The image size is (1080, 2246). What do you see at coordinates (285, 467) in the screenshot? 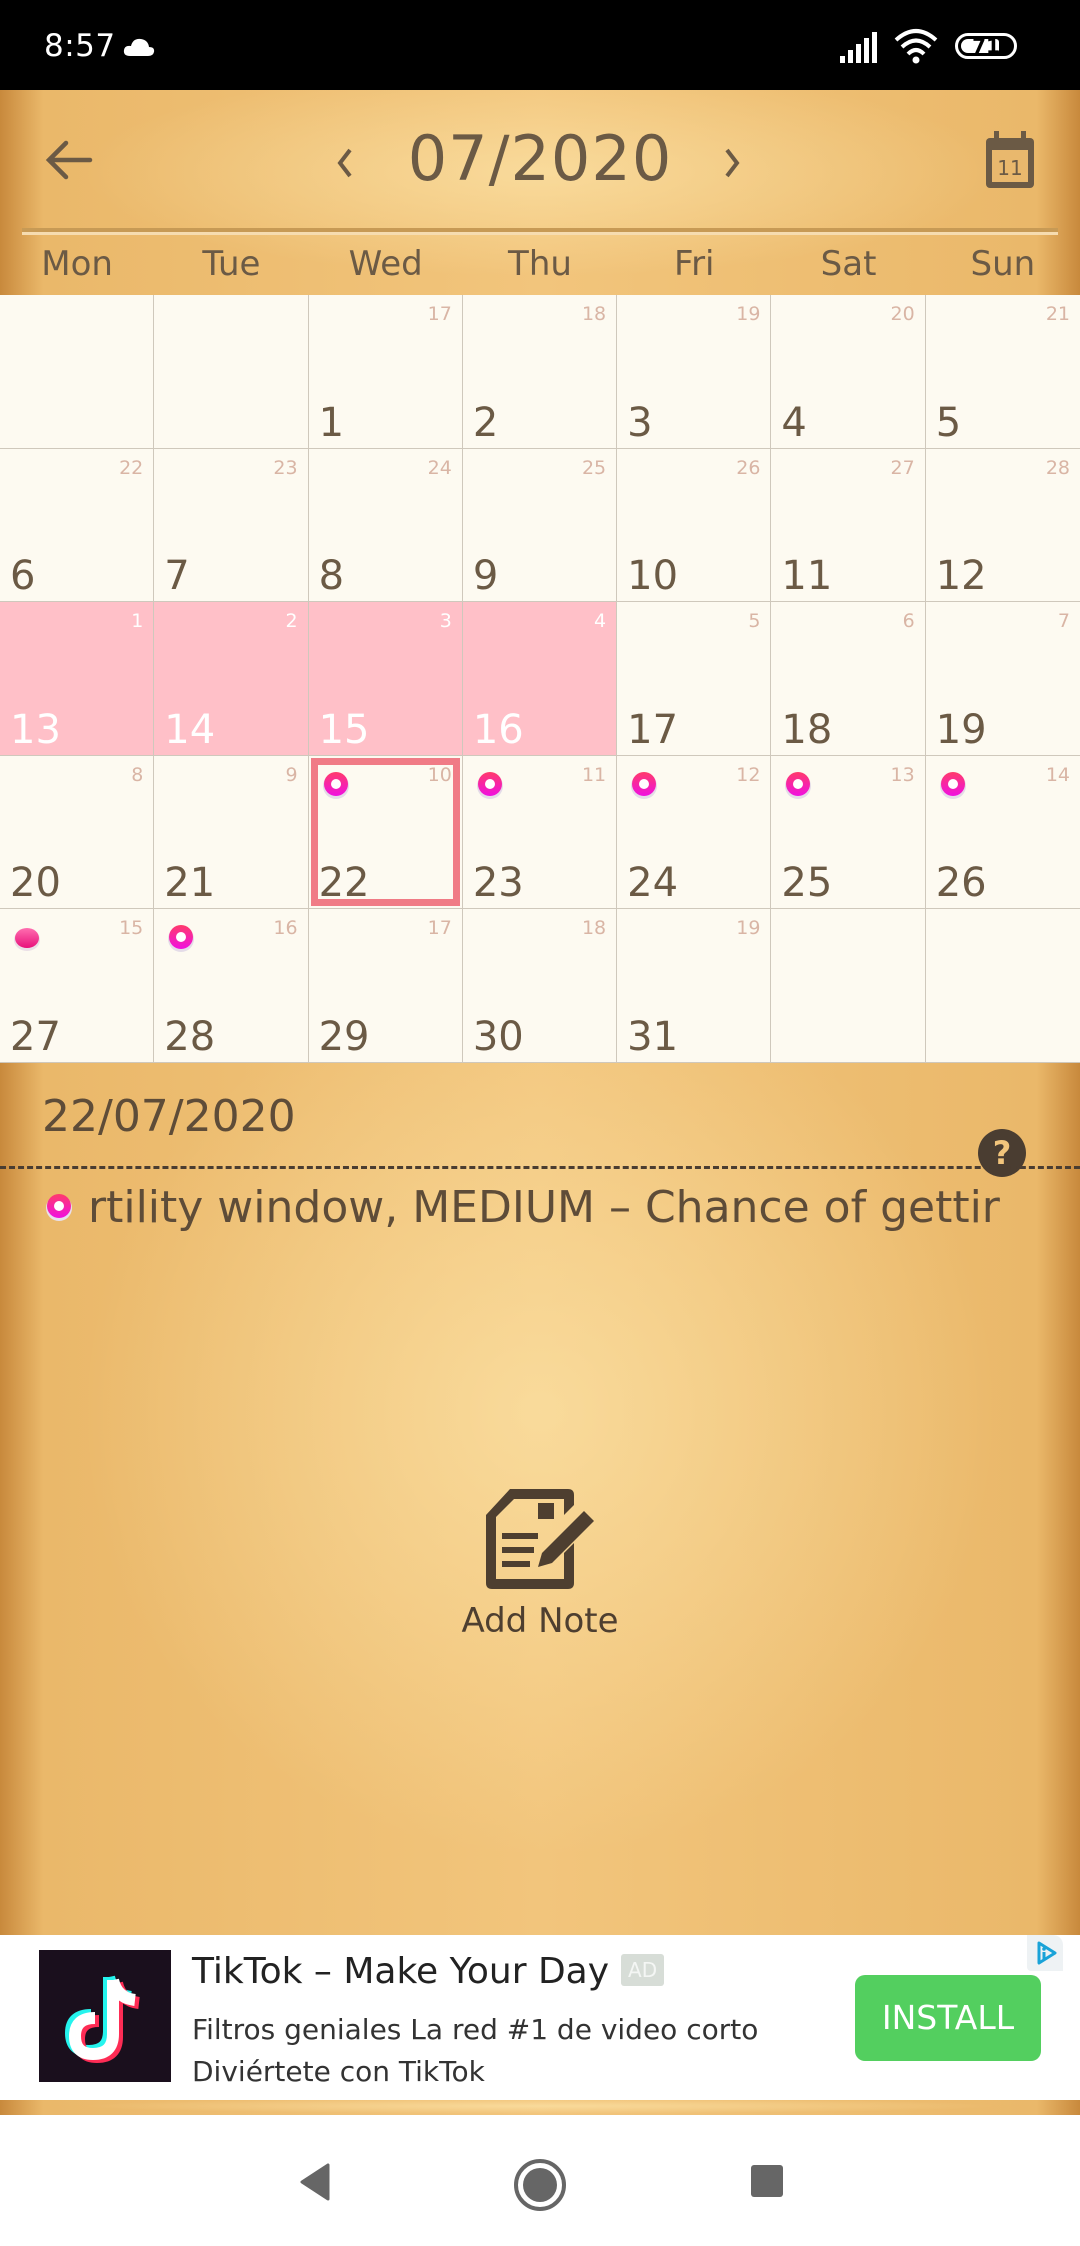
I see `cycle-day-number: 23` at bounding box center [285, 467].